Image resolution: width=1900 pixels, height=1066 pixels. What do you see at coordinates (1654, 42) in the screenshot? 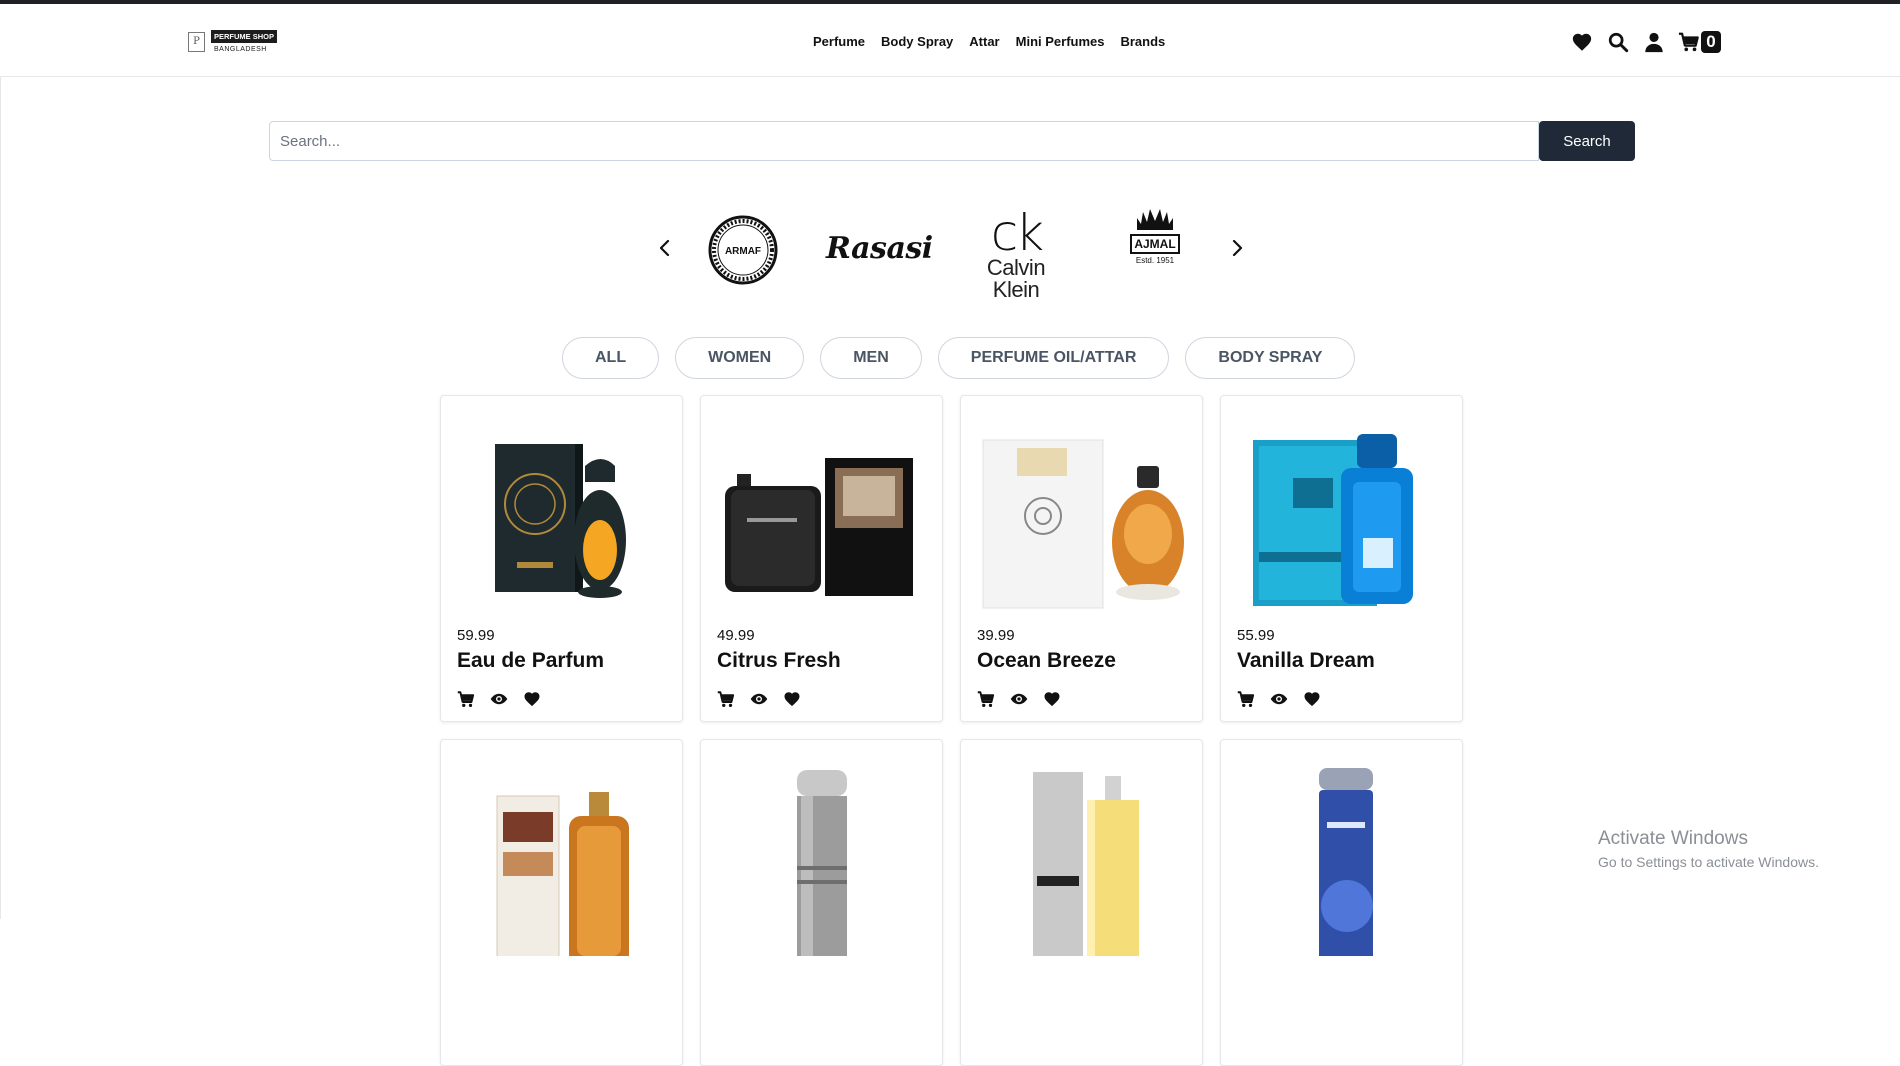
I see `user-icon` at bounding box center [1654, 42].